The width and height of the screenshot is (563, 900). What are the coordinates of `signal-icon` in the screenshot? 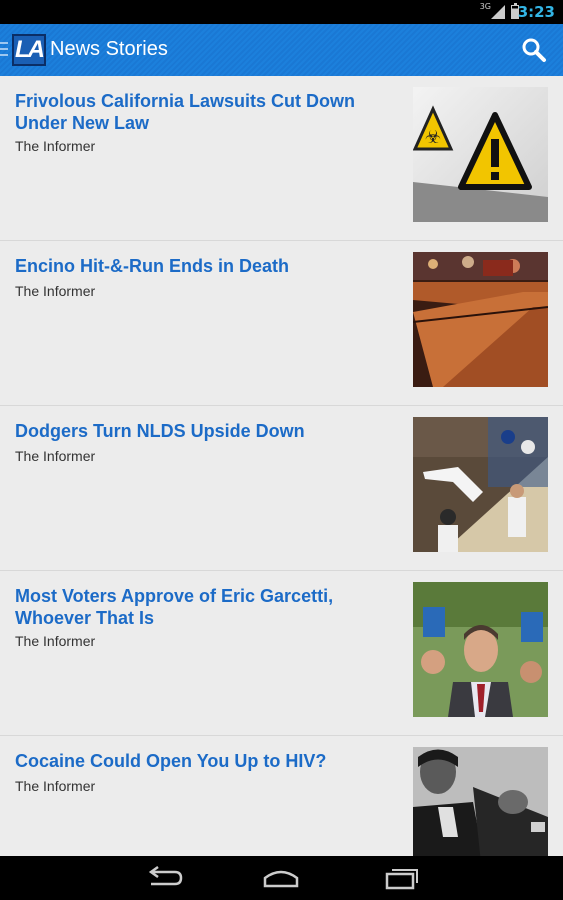 It's located at (498, 12).